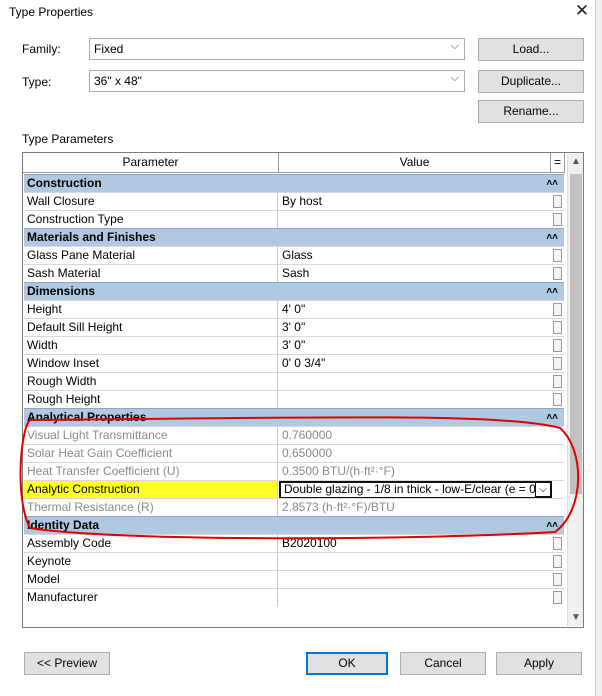 The image size is (602, 696). What do you see at coordinates (558, 163) in the screenshot?
I see `column-header-extra: =` at bounding box center [558, 163].